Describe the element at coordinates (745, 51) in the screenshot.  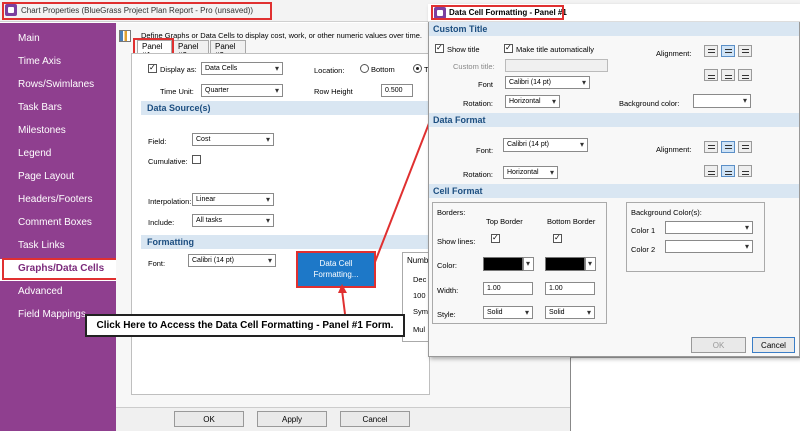
I see `align-top-right-icon` at that location.